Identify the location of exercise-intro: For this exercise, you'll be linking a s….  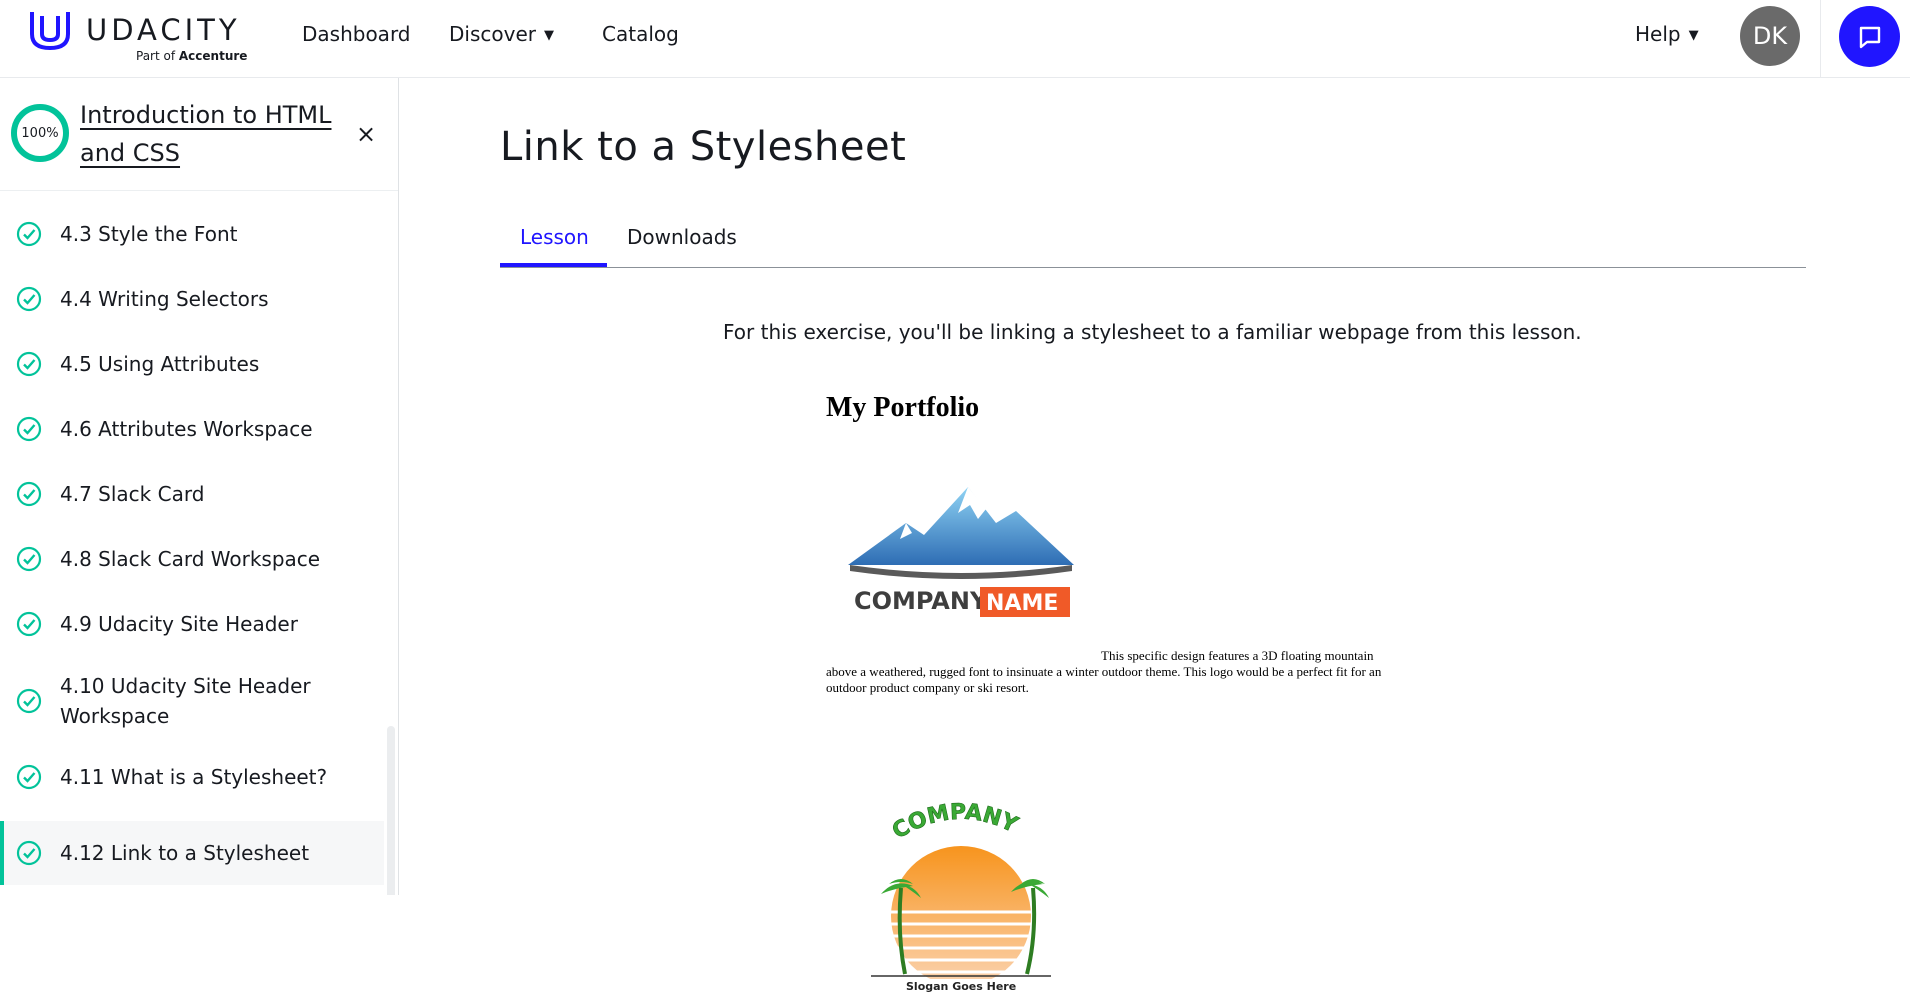
(1152, 332).